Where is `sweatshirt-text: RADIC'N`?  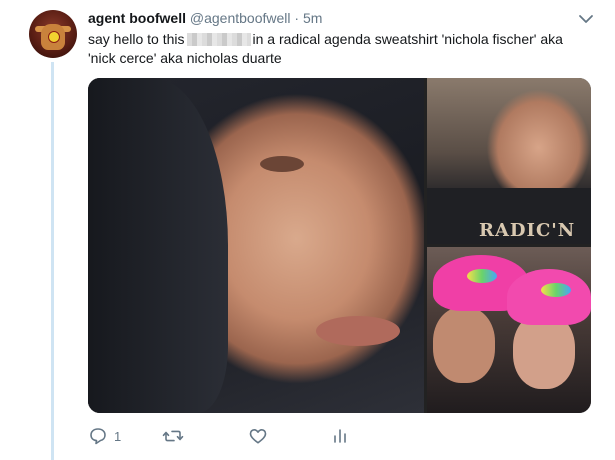
sweatshirt-text: RADIC'N is located at coordinates (527, 230).